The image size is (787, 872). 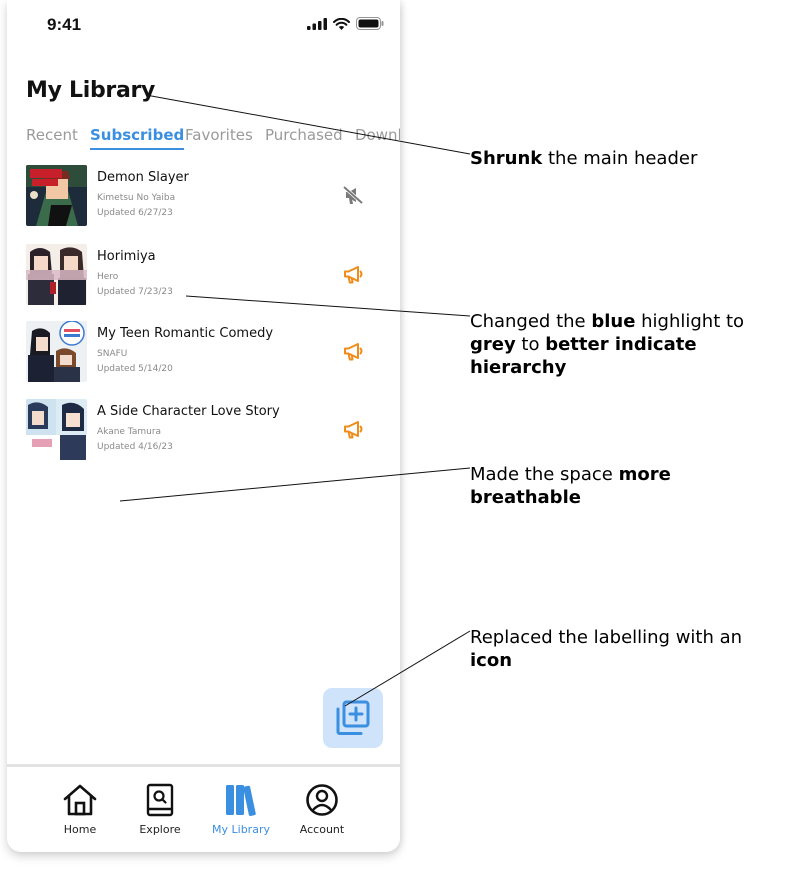 What do you see at coordinates (606, 649) in the screenshot?
I see `annotation-icon: Replaced the labelling with an icon` at bounding box center [606, 649].